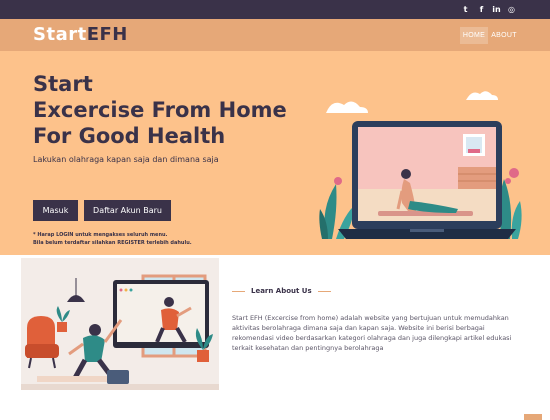  Describe the element at coordinates (60, 34) in the screenshot. I see `brand-part-start: Start` at that location.